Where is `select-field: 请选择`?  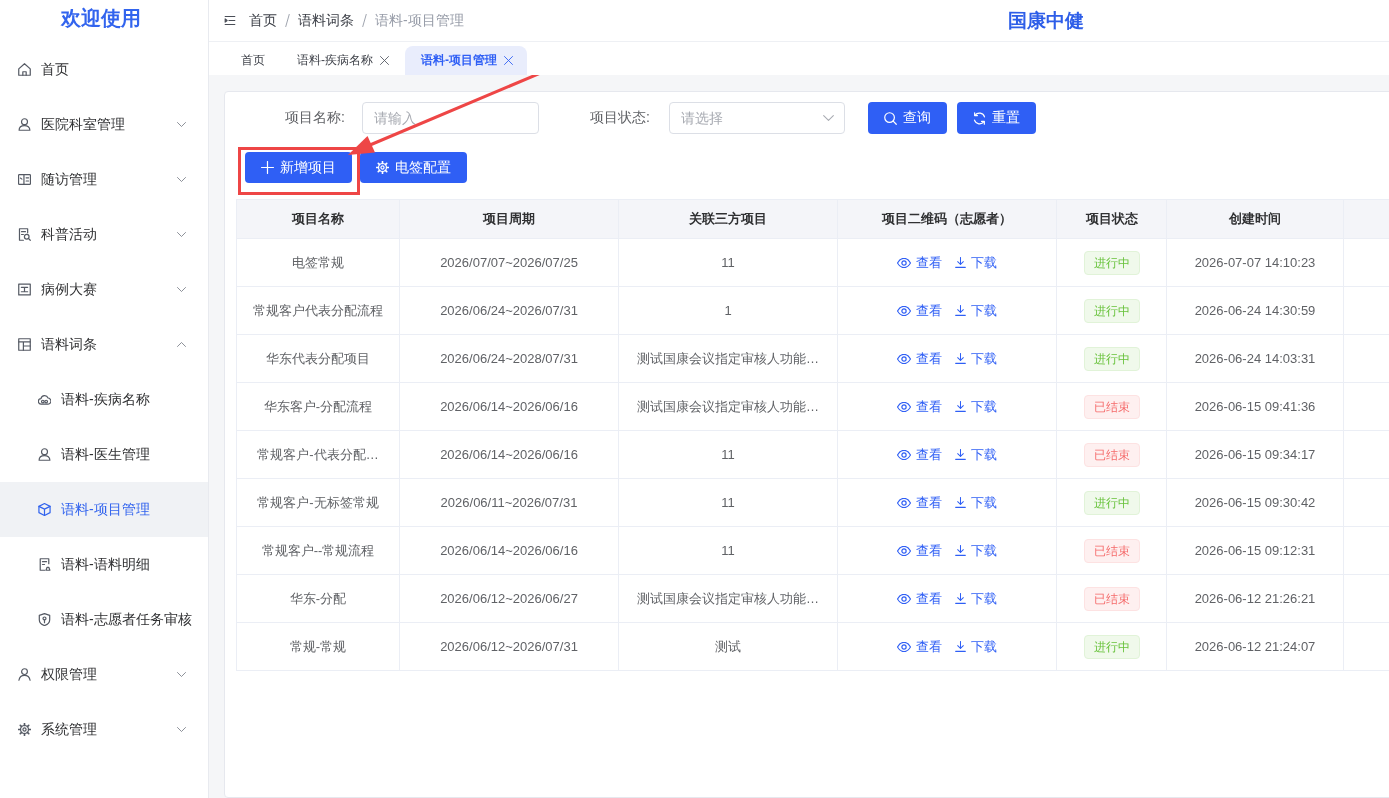 select-field: 请选择 is located at coordinates (757, 118).